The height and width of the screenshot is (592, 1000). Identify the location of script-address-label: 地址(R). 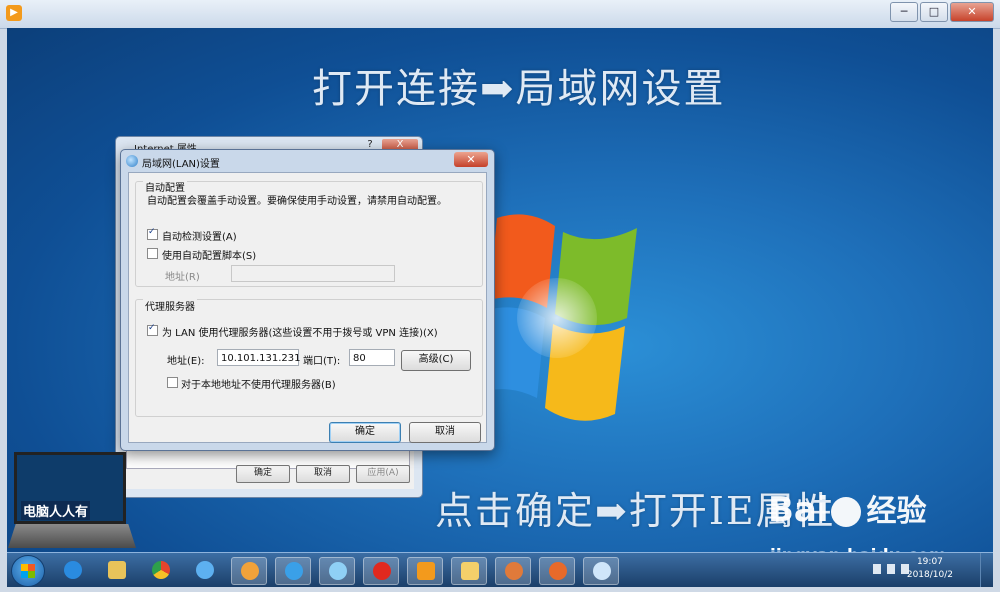
(182, 277).